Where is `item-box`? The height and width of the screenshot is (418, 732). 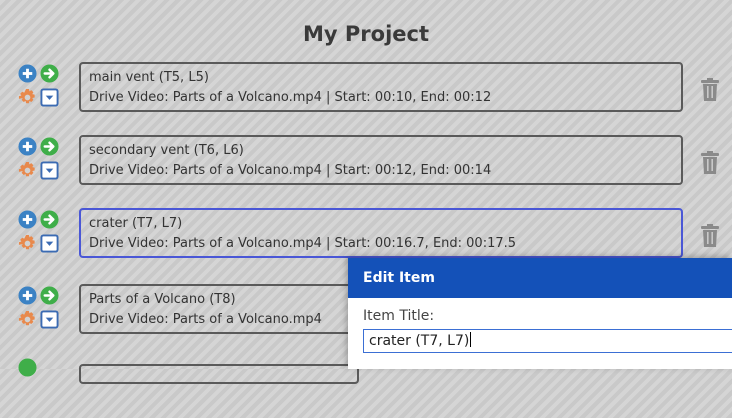 item-box is located at coordinates (219, 374).